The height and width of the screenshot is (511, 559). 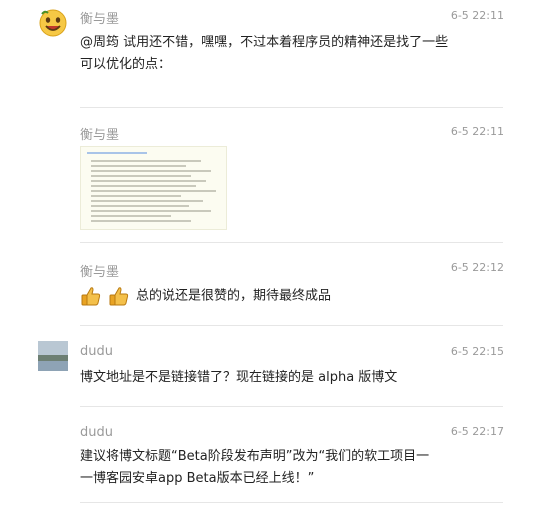 I want to click on timestamp: 6-5 22:17, so click(x=477, y=431).